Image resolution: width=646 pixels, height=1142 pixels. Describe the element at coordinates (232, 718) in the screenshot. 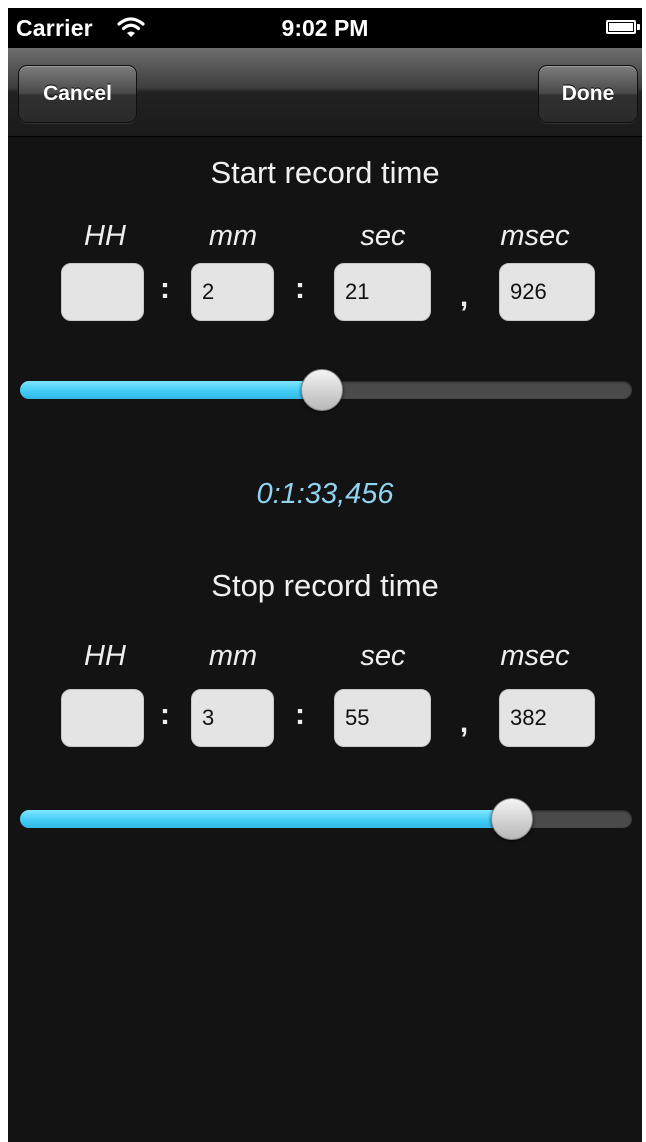

I see `stop-minutes-field: 3` at that location.